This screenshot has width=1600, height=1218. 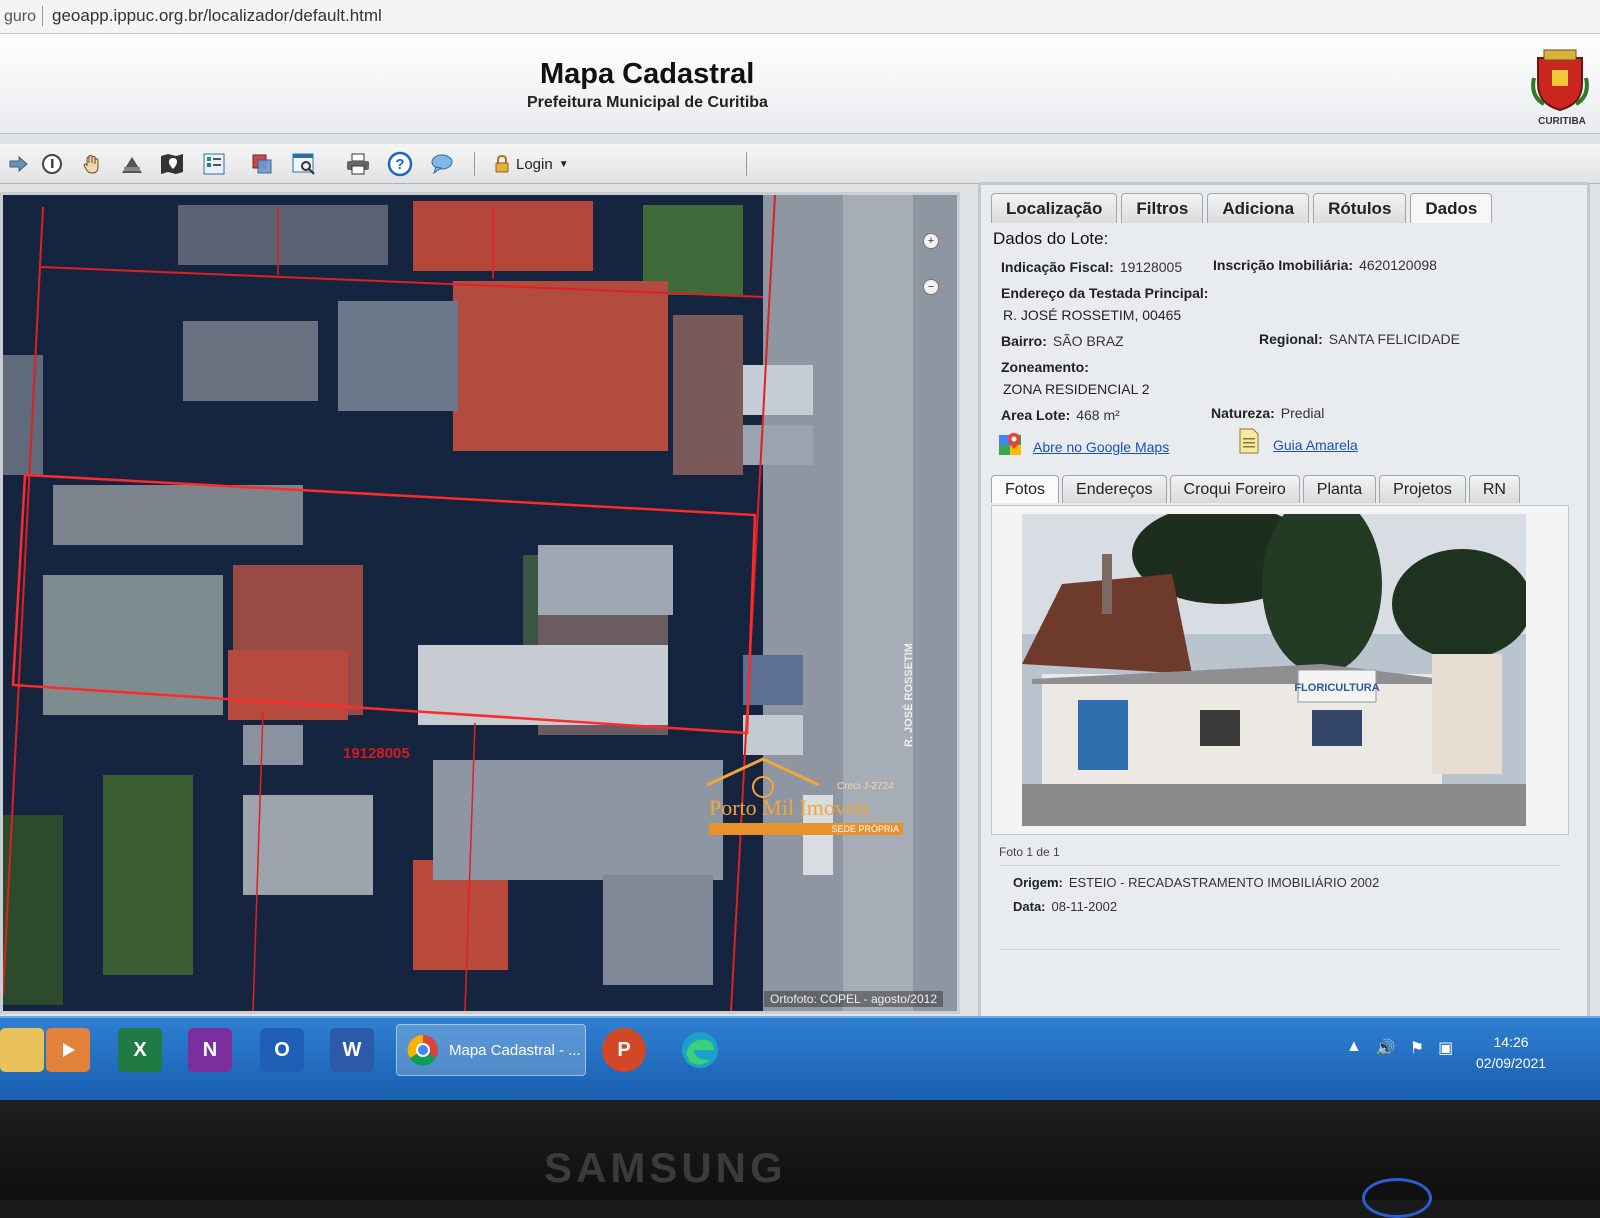 What do you see at coordinates (1045, 367) in the screenshot?
I see `zoneamento-label: Zoneamento:` at bounding box center [1045, 367].